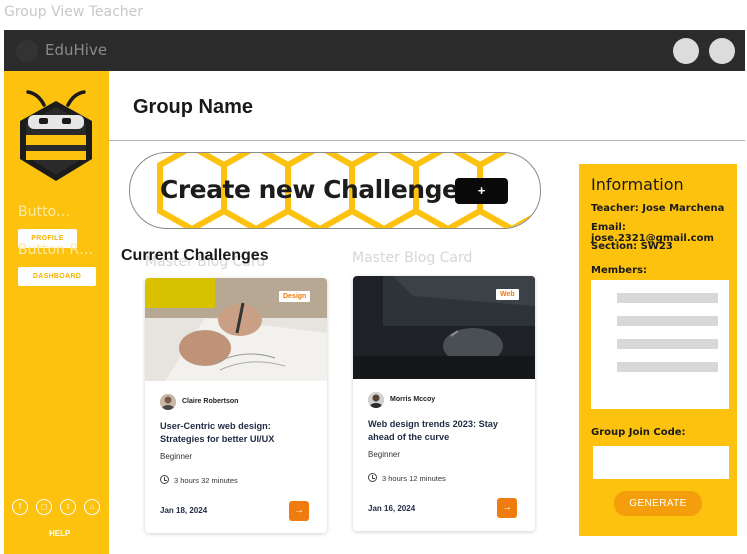 The image size is (747, 554). Describe the element at coordinates (661, 462) in the screenshot. I see `join-code-field` at that location.